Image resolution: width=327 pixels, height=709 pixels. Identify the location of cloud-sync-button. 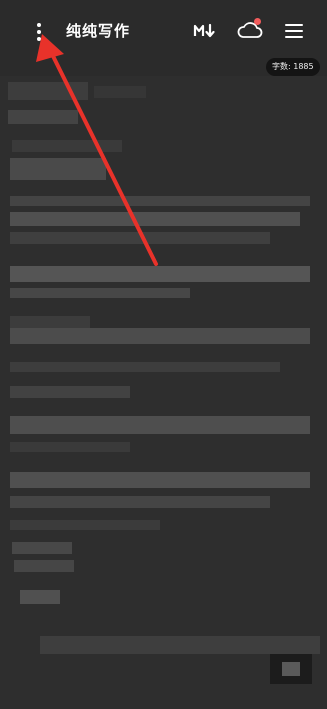
(250, 30).